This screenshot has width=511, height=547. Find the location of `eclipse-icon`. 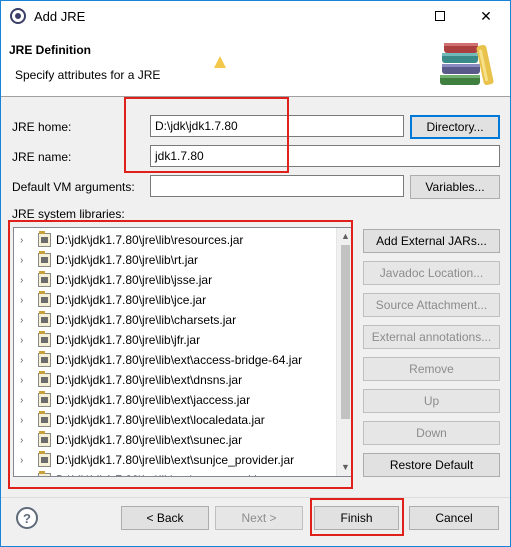

eclipse-icon is located at coordinates (18, 16).